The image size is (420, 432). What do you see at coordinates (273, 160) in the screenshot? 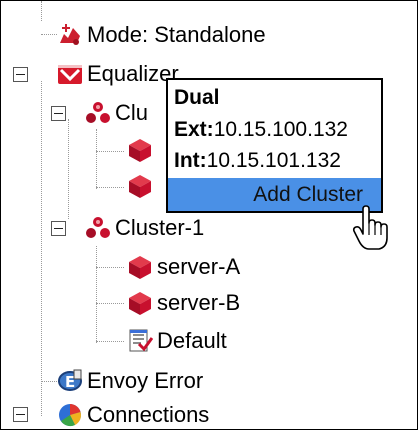
I see `int-value: 10.15.101.132` at bounding box center [273, 160].